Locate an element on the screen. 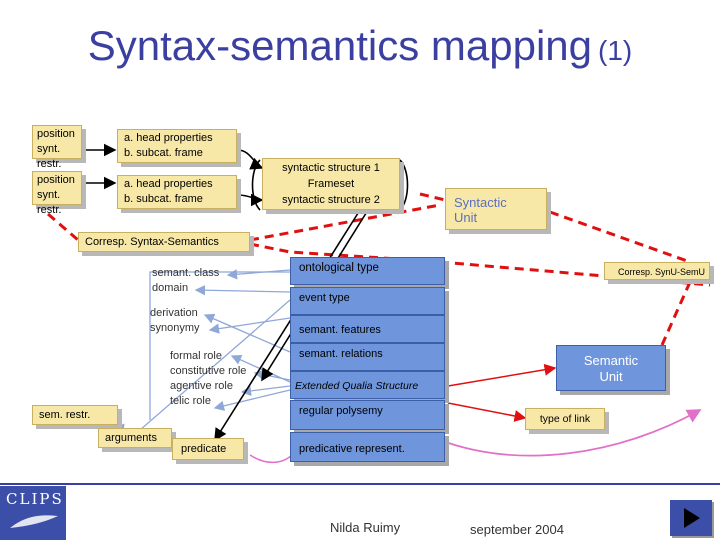 The height and width of the screenshot is (541, 720). predicative-represent-label: predicative represent. is located at coordinates (352, 449).